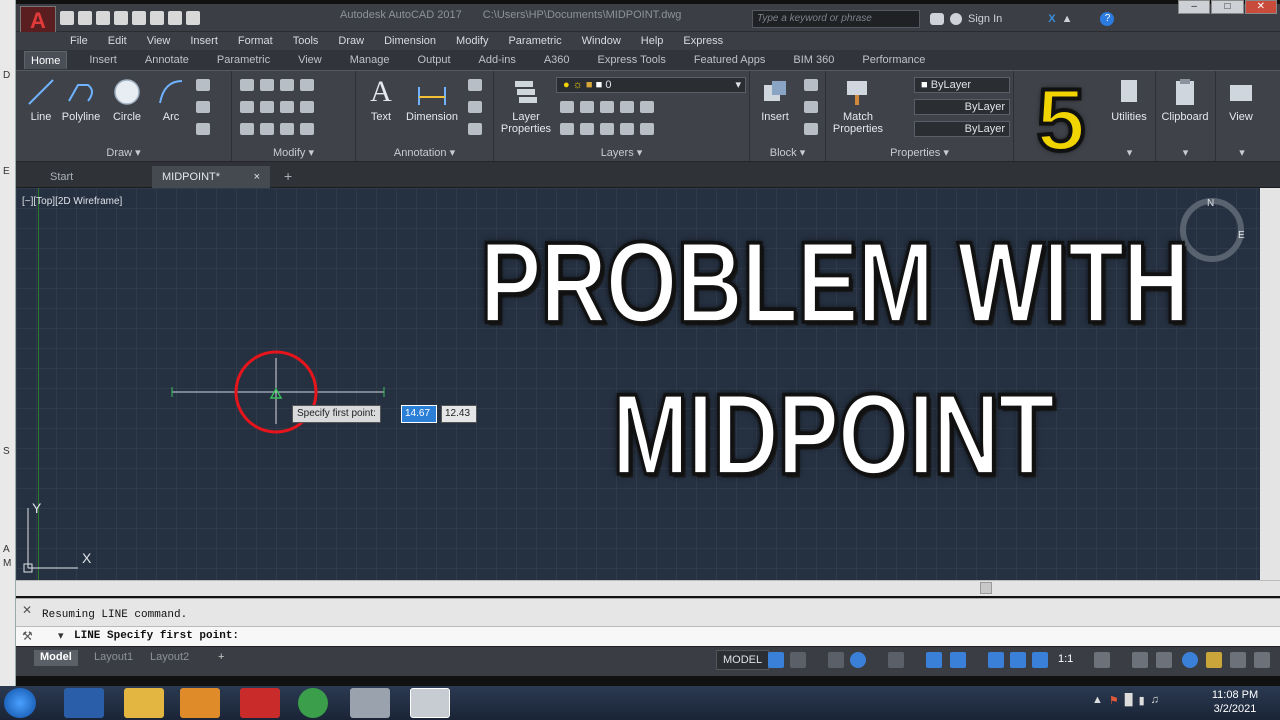 This screenshot has height=720, width=1280. I want to click on menu-express: Express, so click(703, 41).